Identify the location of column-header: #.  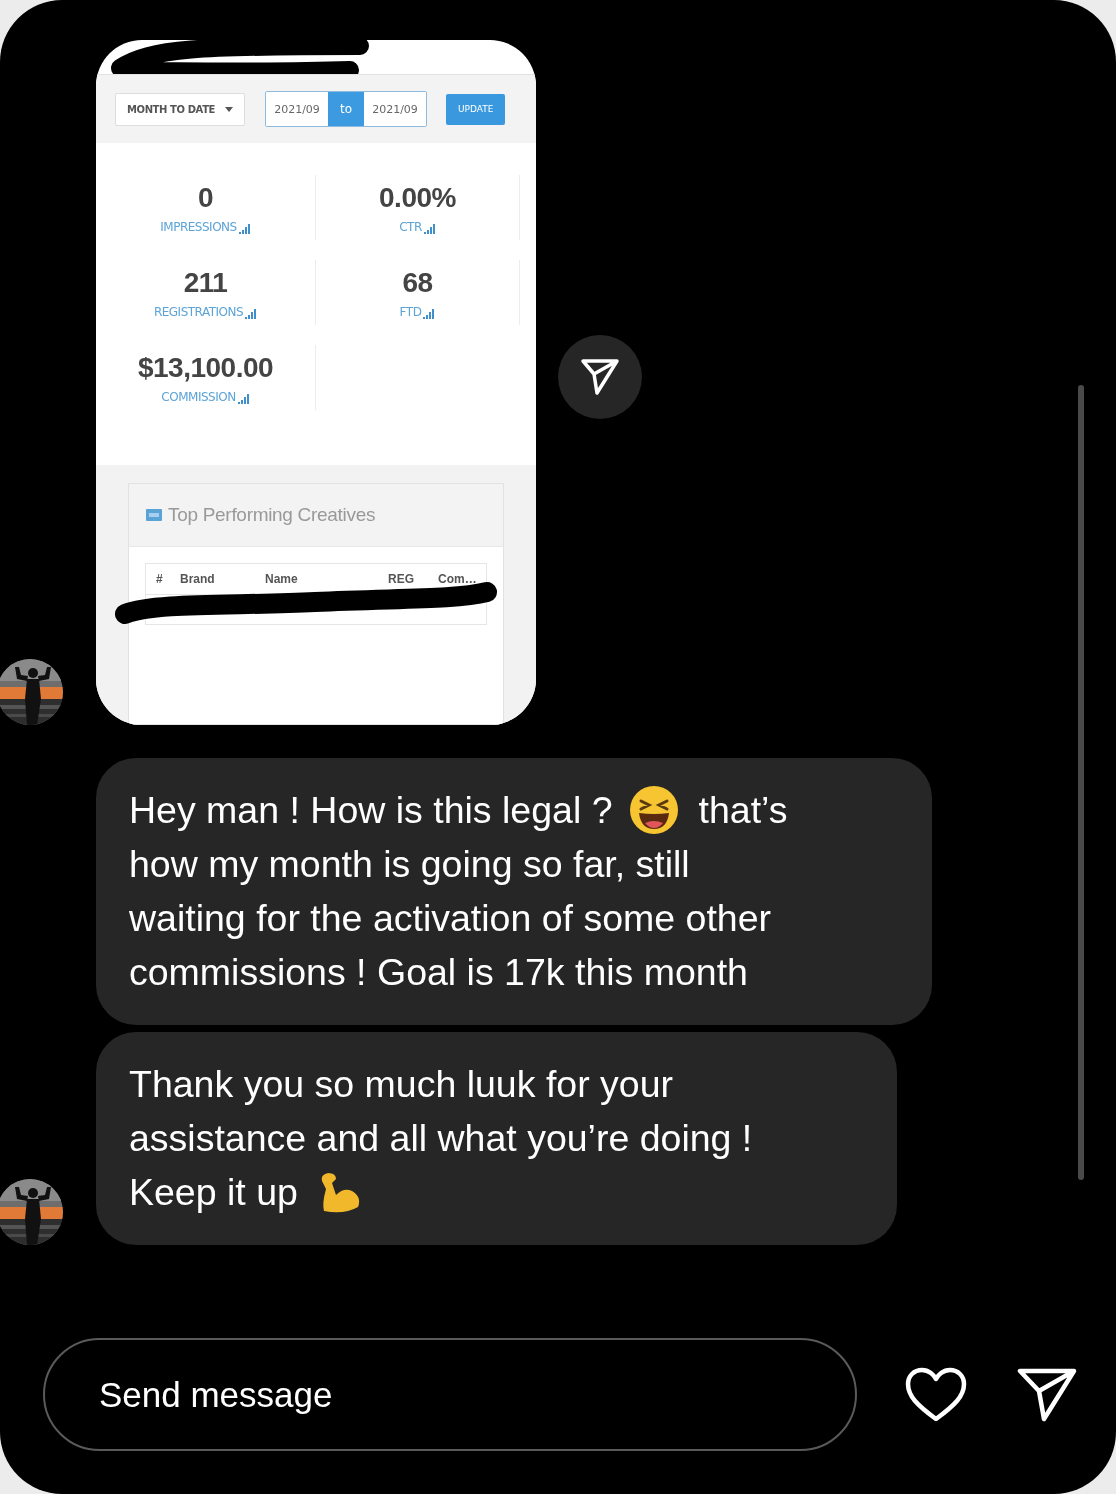
(160, 579).